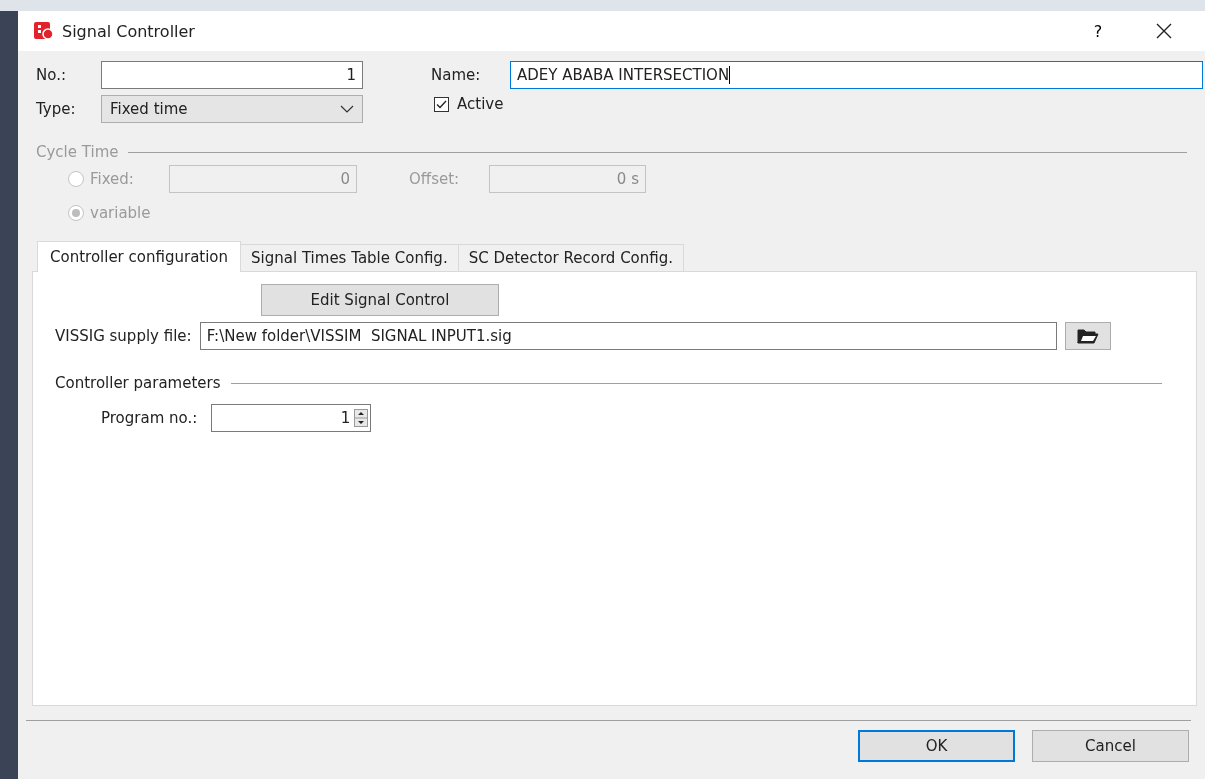  Describe the element at coordinates (77, 152) in the screenshot. I see `cycle-time-label: Cycle Time` at that location.